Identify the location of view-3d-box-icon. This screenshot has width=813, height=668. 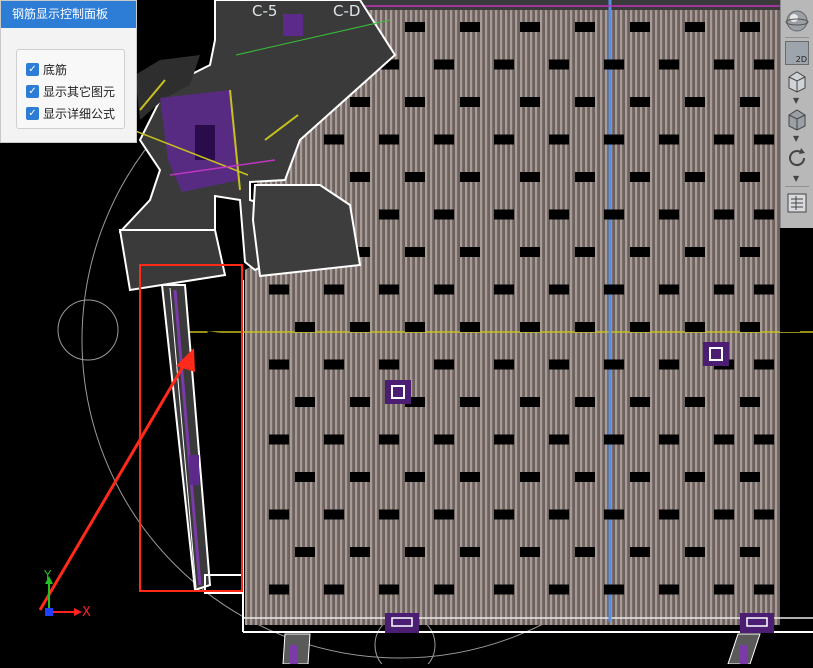
(797, 81).